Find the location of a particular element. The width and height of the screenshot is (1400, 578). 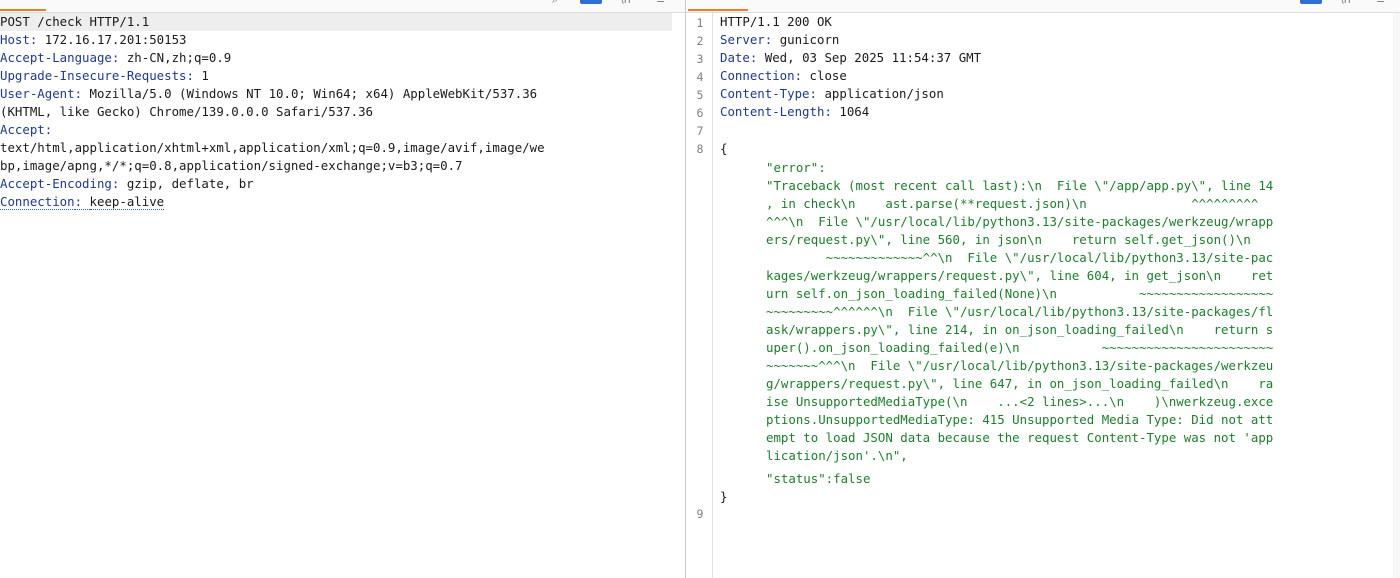

header-date: Date: Wed, 03 Sep 2025 11:54:37 GMT is located at coordinates (851, 57).